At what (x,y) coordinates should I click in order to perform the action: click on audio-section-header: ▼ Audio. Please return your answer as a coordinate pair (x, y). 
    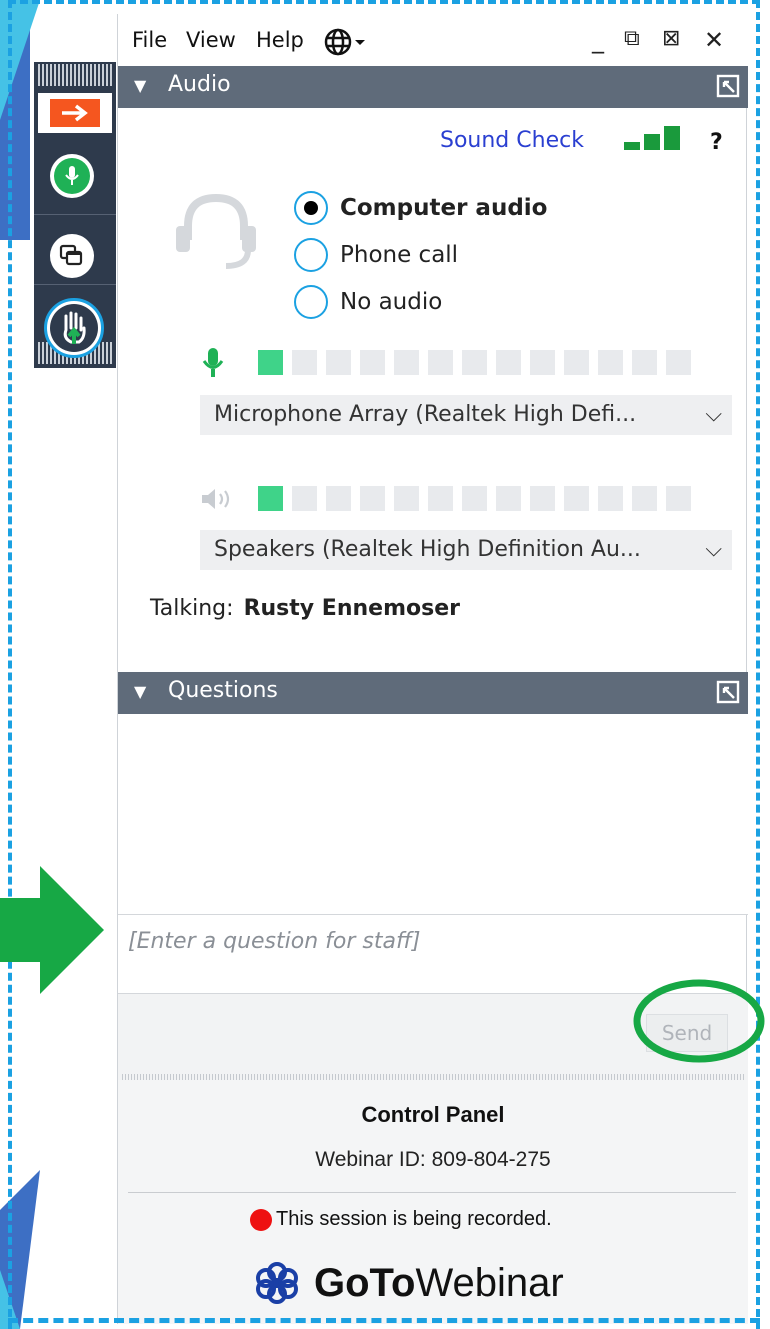
    Looking at the image, I should click on (433, 87).